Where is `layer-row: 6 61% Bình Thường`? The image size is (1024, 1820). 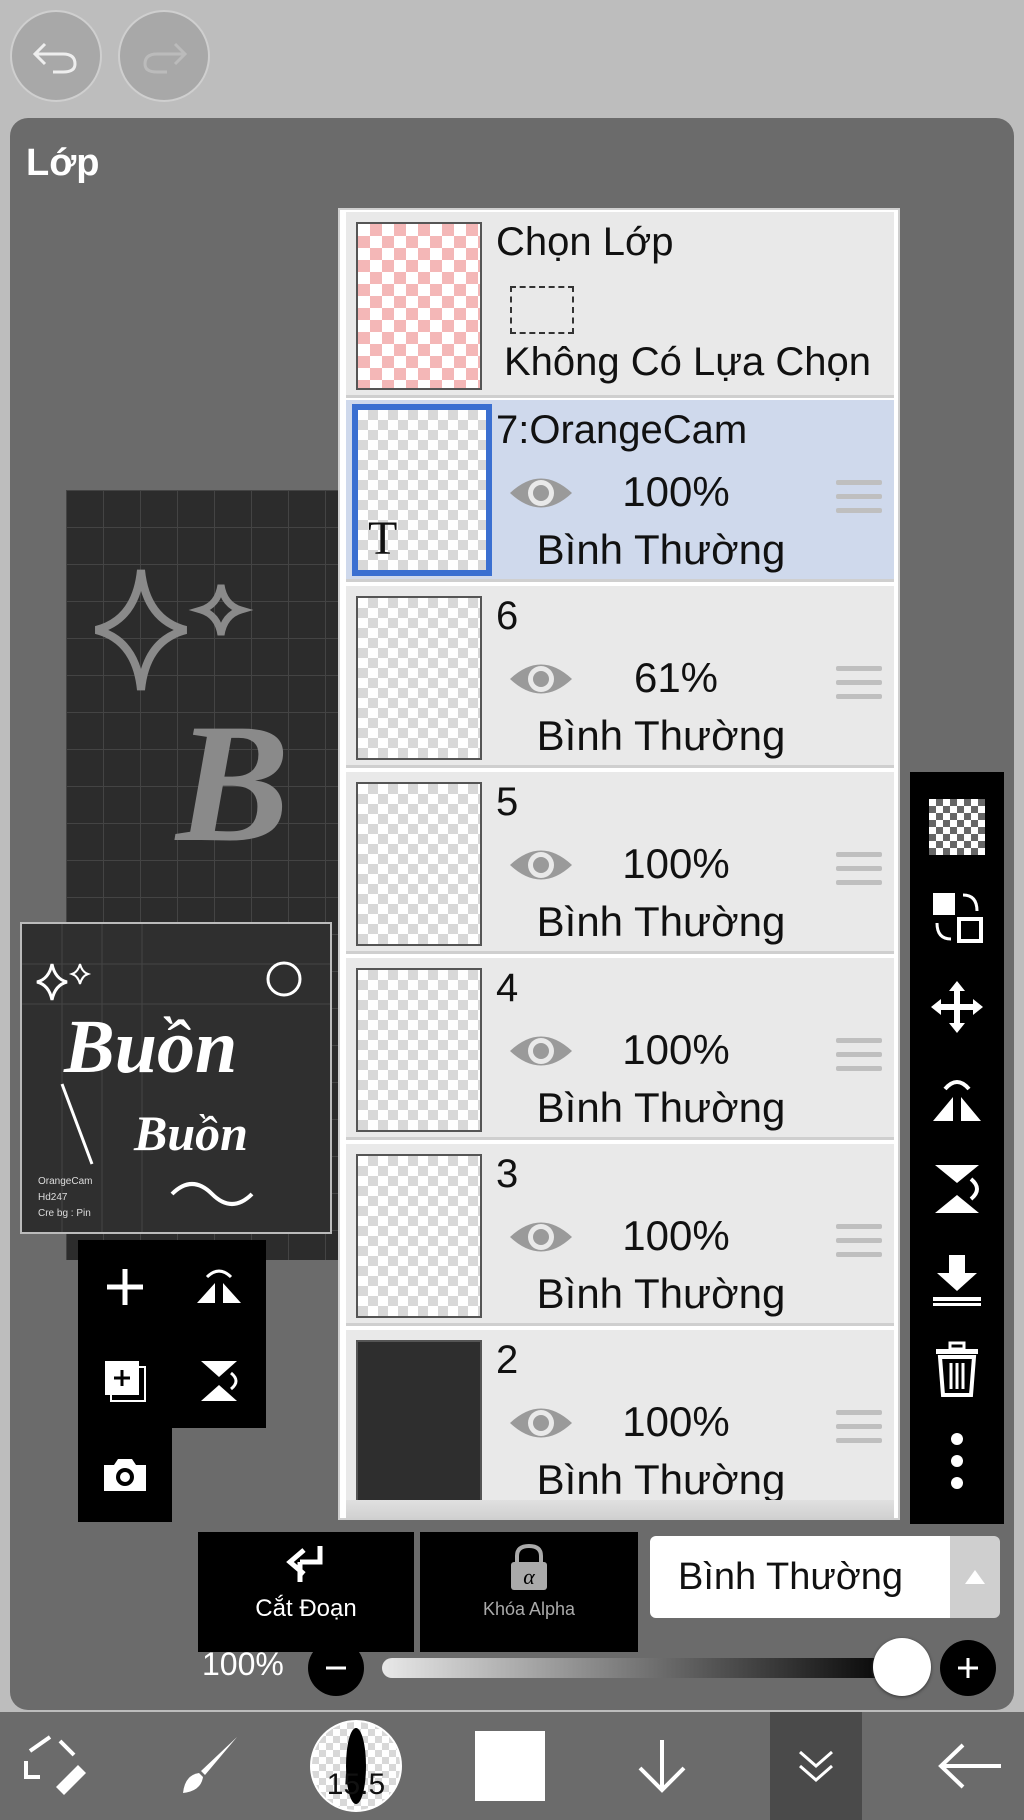
layer-row: 6 61% Bình Thường is located at coordinates (620, 677).